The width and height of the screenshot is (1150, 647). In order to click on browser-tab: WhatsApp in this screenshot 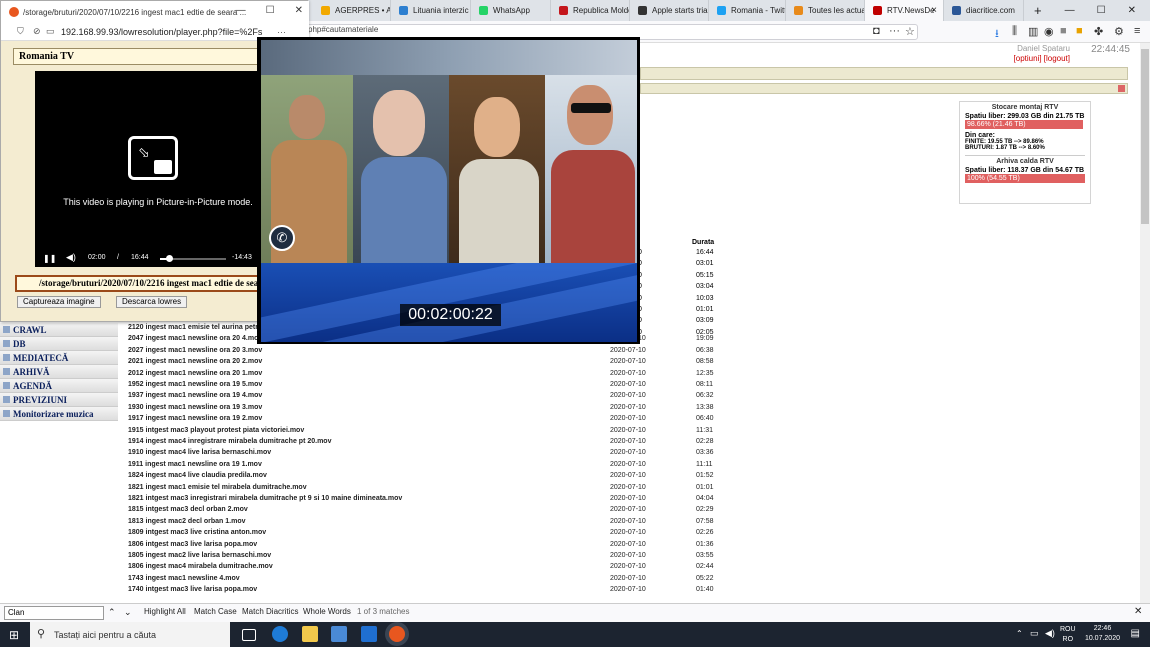, I will do `click(511, 10)`.